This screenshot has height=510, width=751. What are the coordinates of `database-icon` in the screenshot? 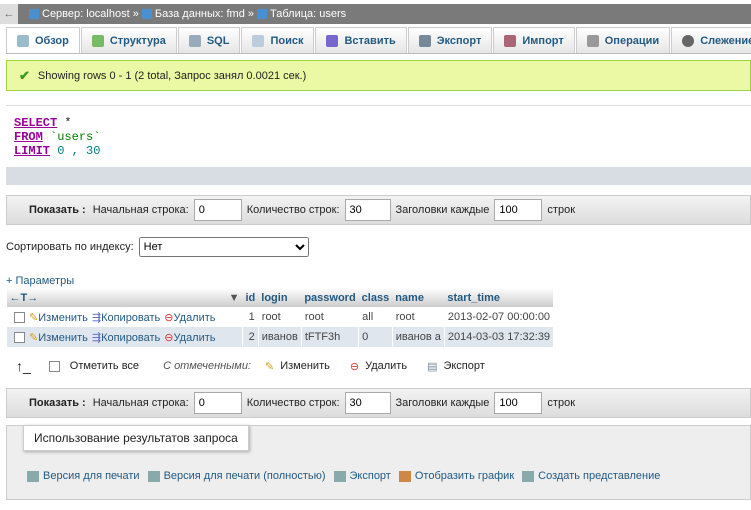 It's located at (146, 14).